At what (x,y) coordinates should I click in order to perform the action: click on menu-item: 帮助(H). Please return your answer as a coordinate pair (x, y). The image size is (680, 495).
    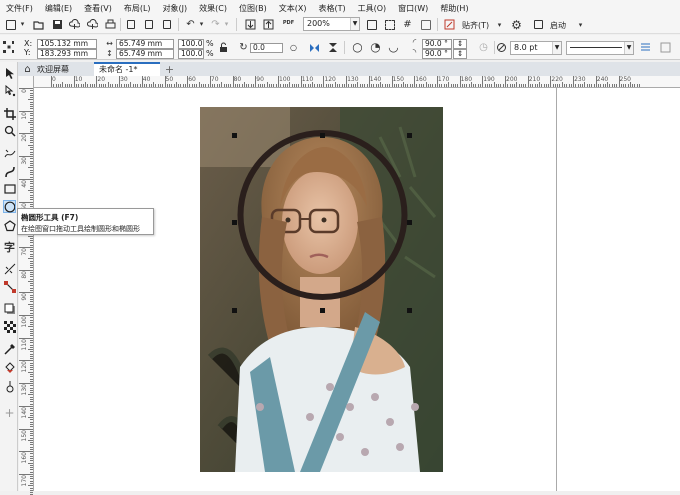
    Looking at the image, I should click on (454, 8).